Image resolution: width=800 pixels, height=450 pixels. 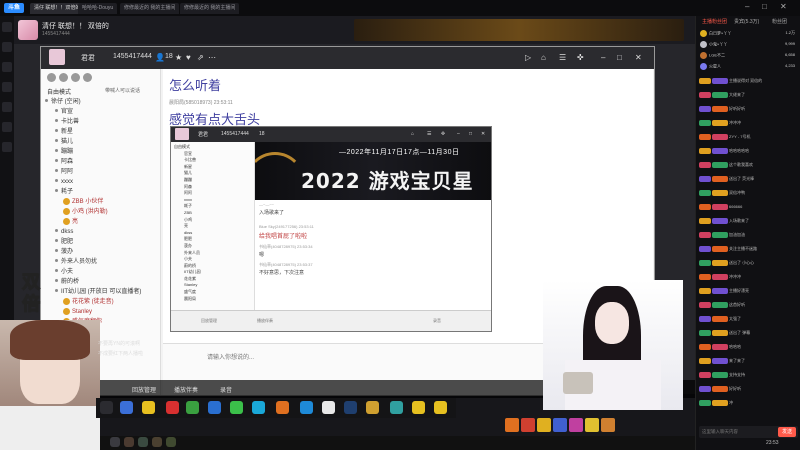 What do you see at coordinates (214, 167) in the screenshot?
I see `mini-tree-item: 新星` at bounding box center [214, 167].